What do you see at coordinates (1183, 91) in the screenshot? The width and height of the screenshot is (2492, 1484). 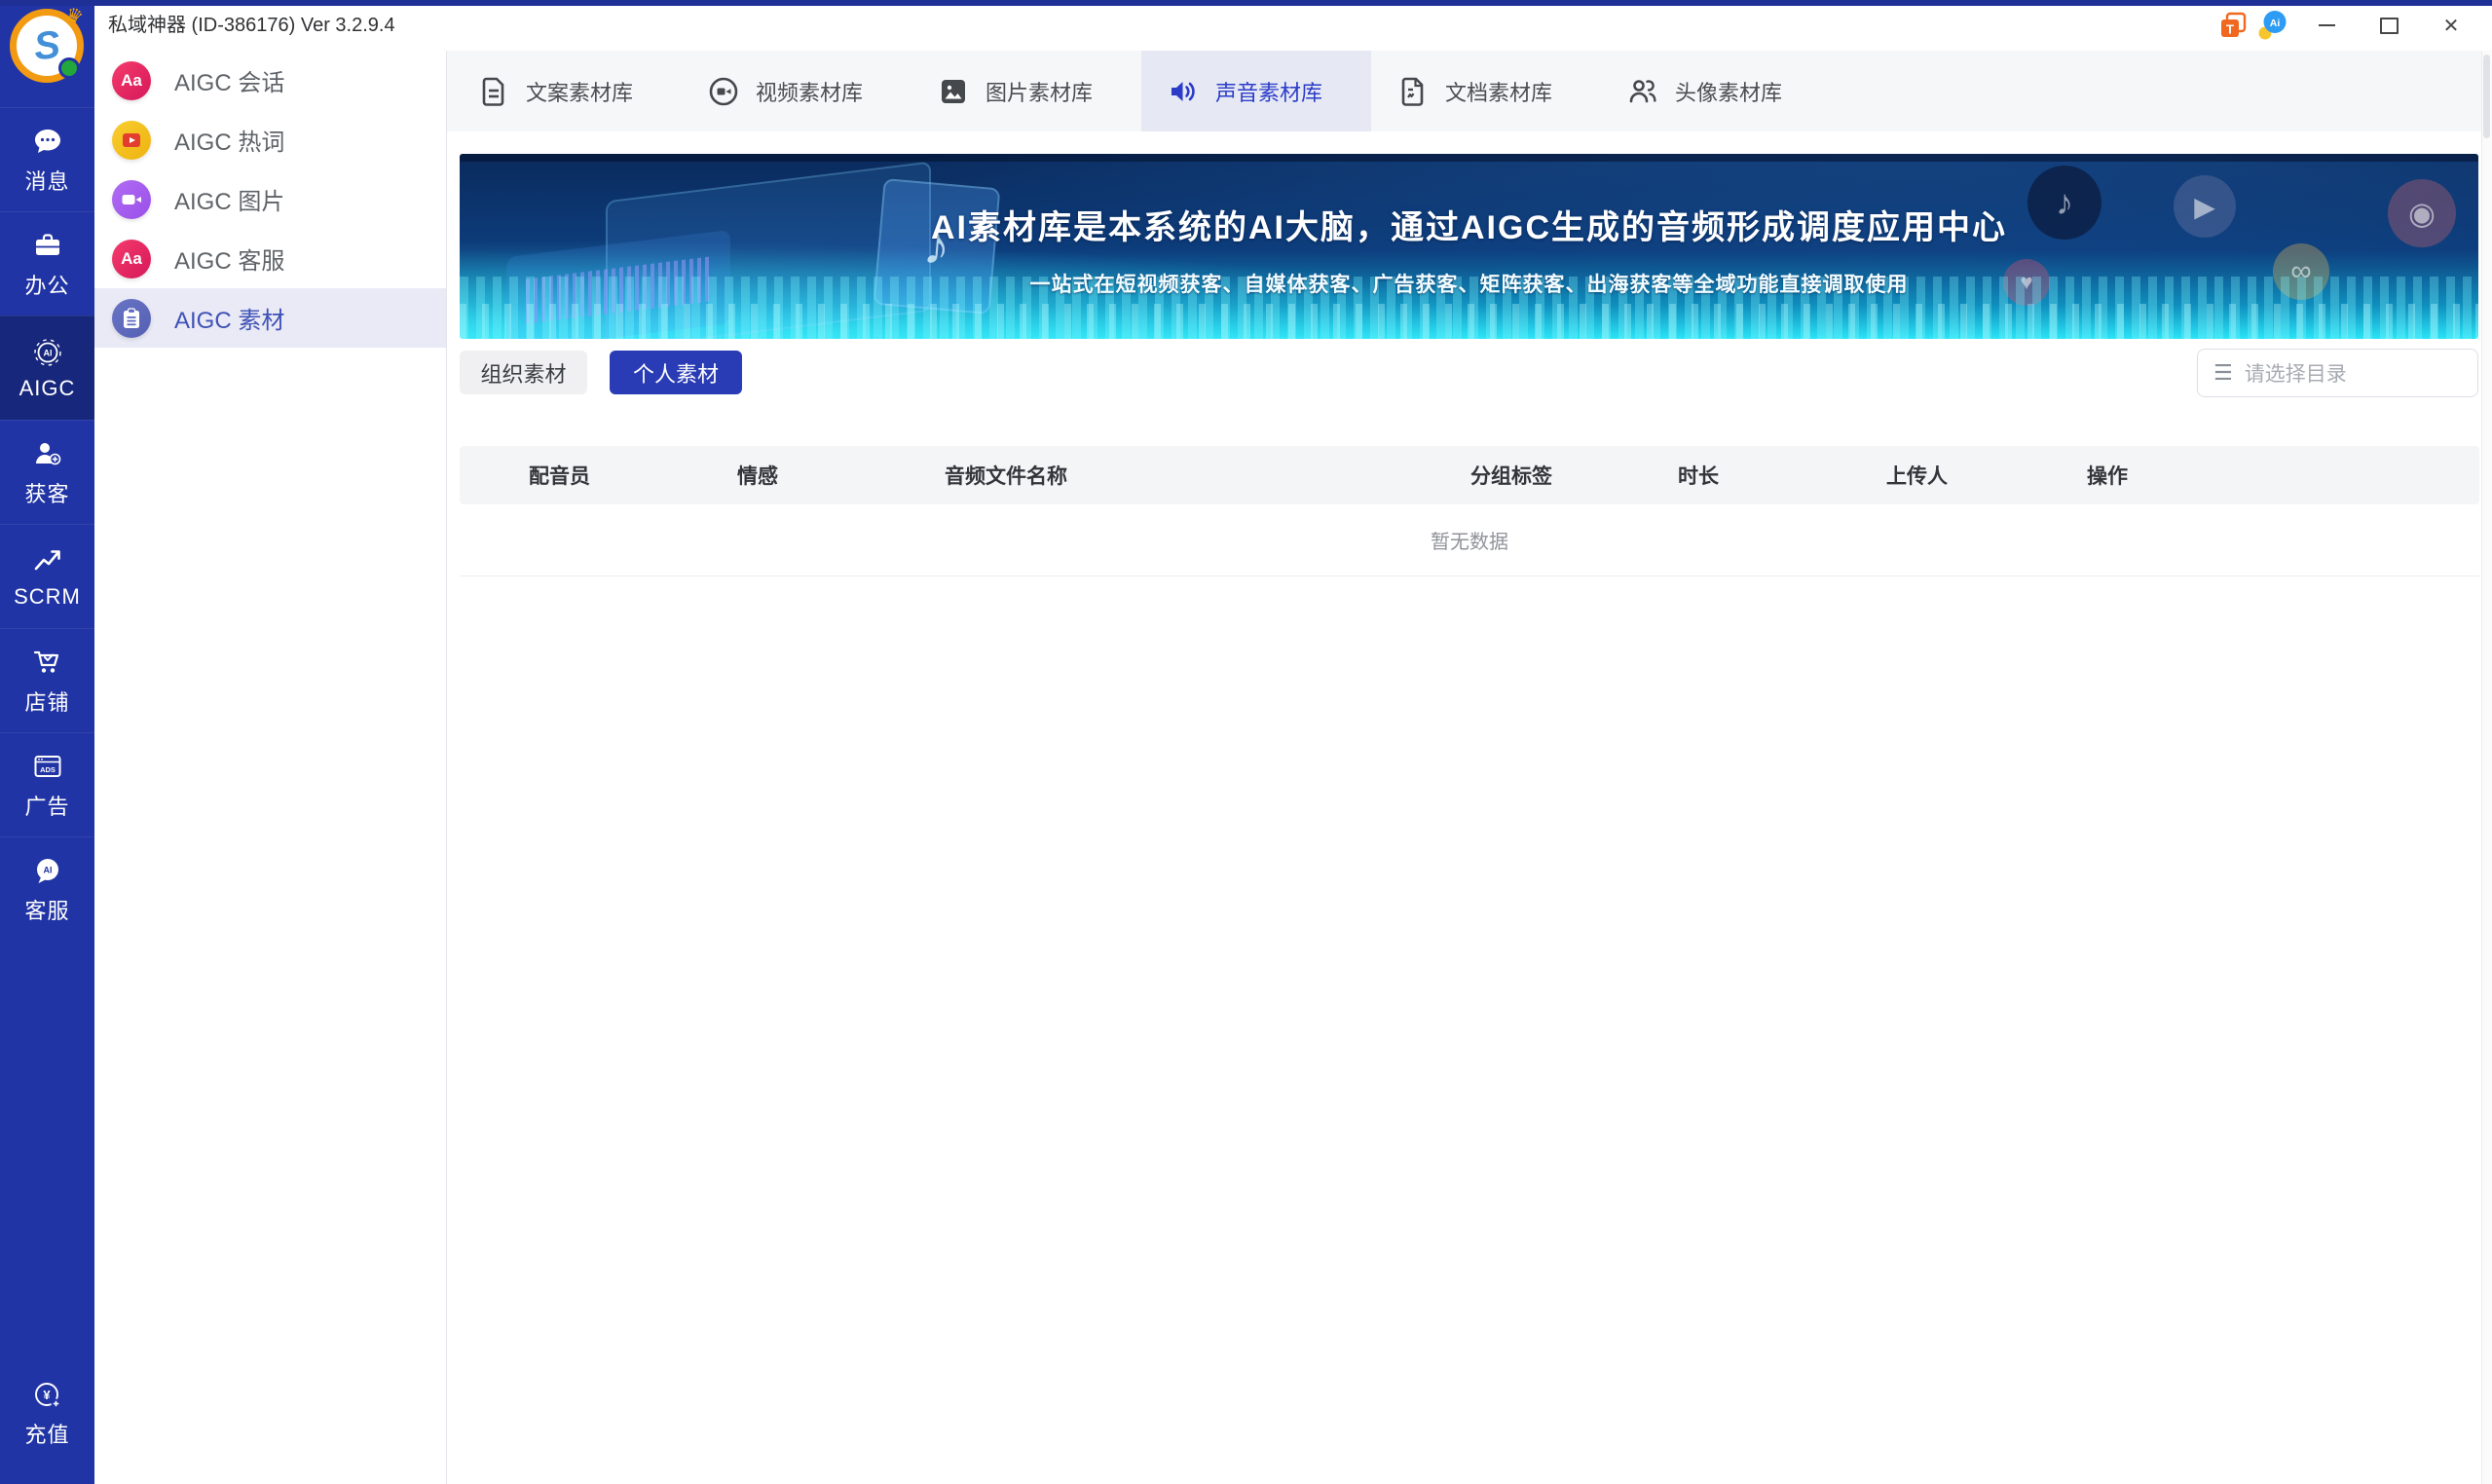 I see `speaker-icon` at bounding box center [1183, 91].